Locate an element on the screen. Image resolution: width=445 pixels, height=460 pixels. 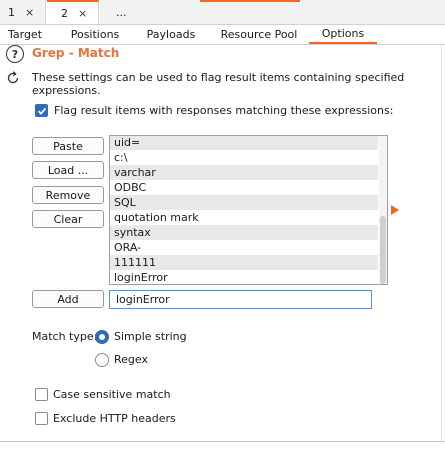
tabbar-filler is located at coordinates (322, 12).